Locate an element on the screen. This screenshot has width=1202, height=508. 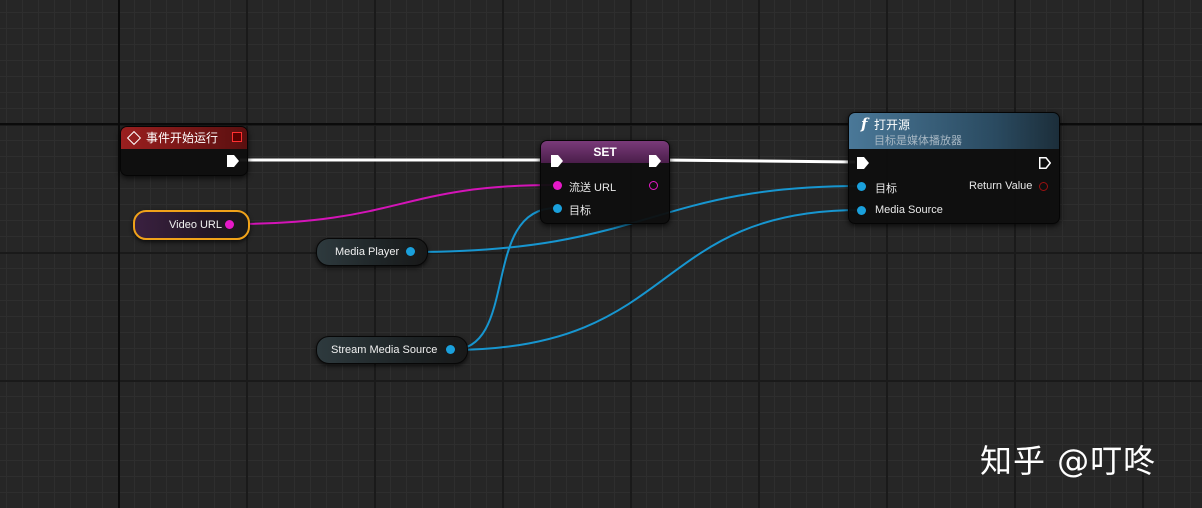
object-wire-stream-to-media-source is located at coordinates (656, 280).